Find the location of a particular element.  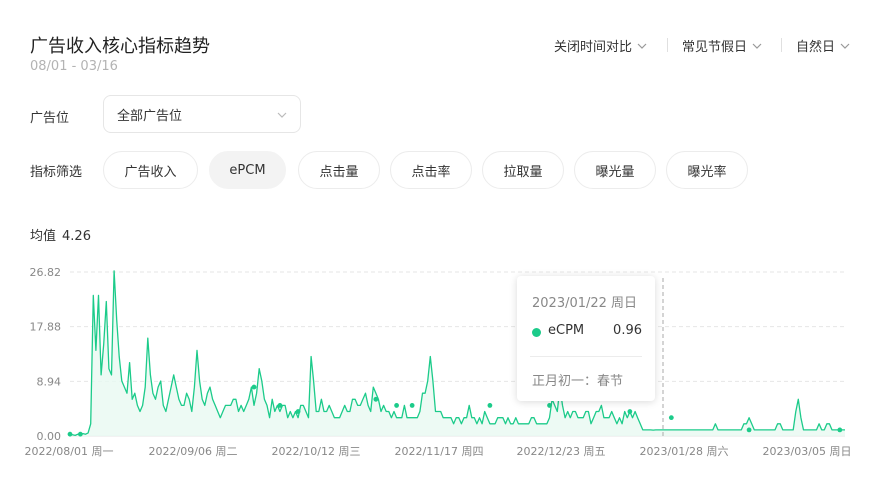

y-tick-label: 8.94 is located at coordinates (49, 381).